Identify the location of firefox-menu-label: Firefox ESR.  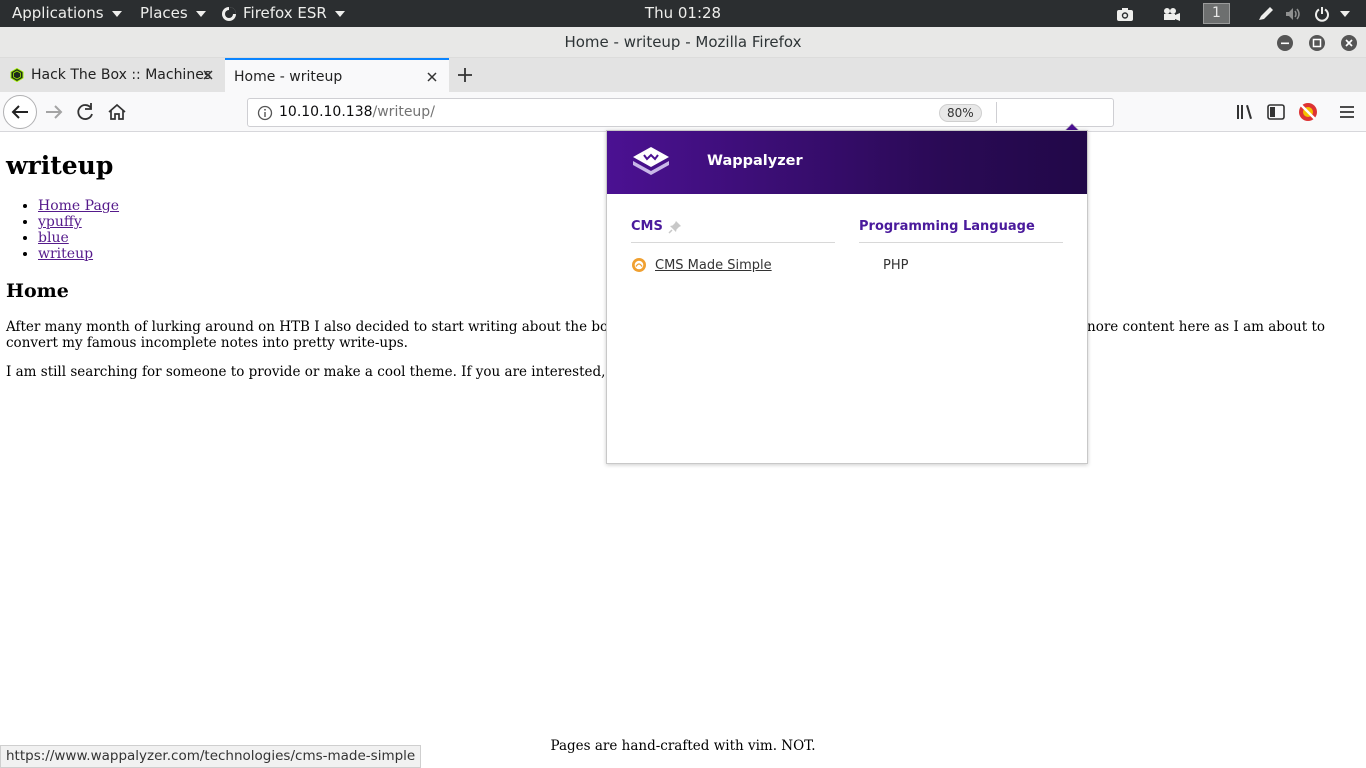
(285, 13).